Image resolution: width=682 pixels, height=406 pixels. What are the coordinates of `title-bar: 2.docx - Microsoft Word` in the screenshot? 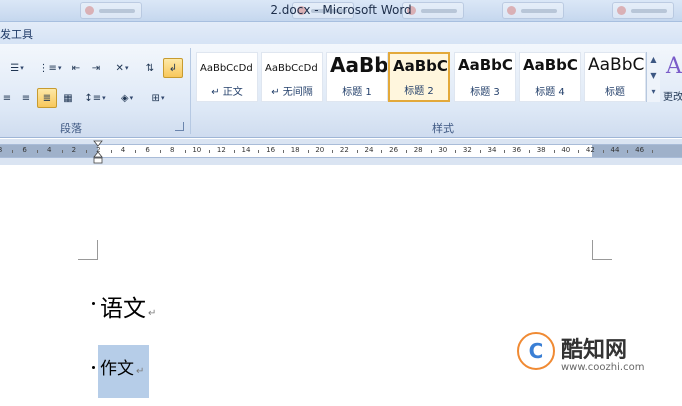 It's located at (341, 11).